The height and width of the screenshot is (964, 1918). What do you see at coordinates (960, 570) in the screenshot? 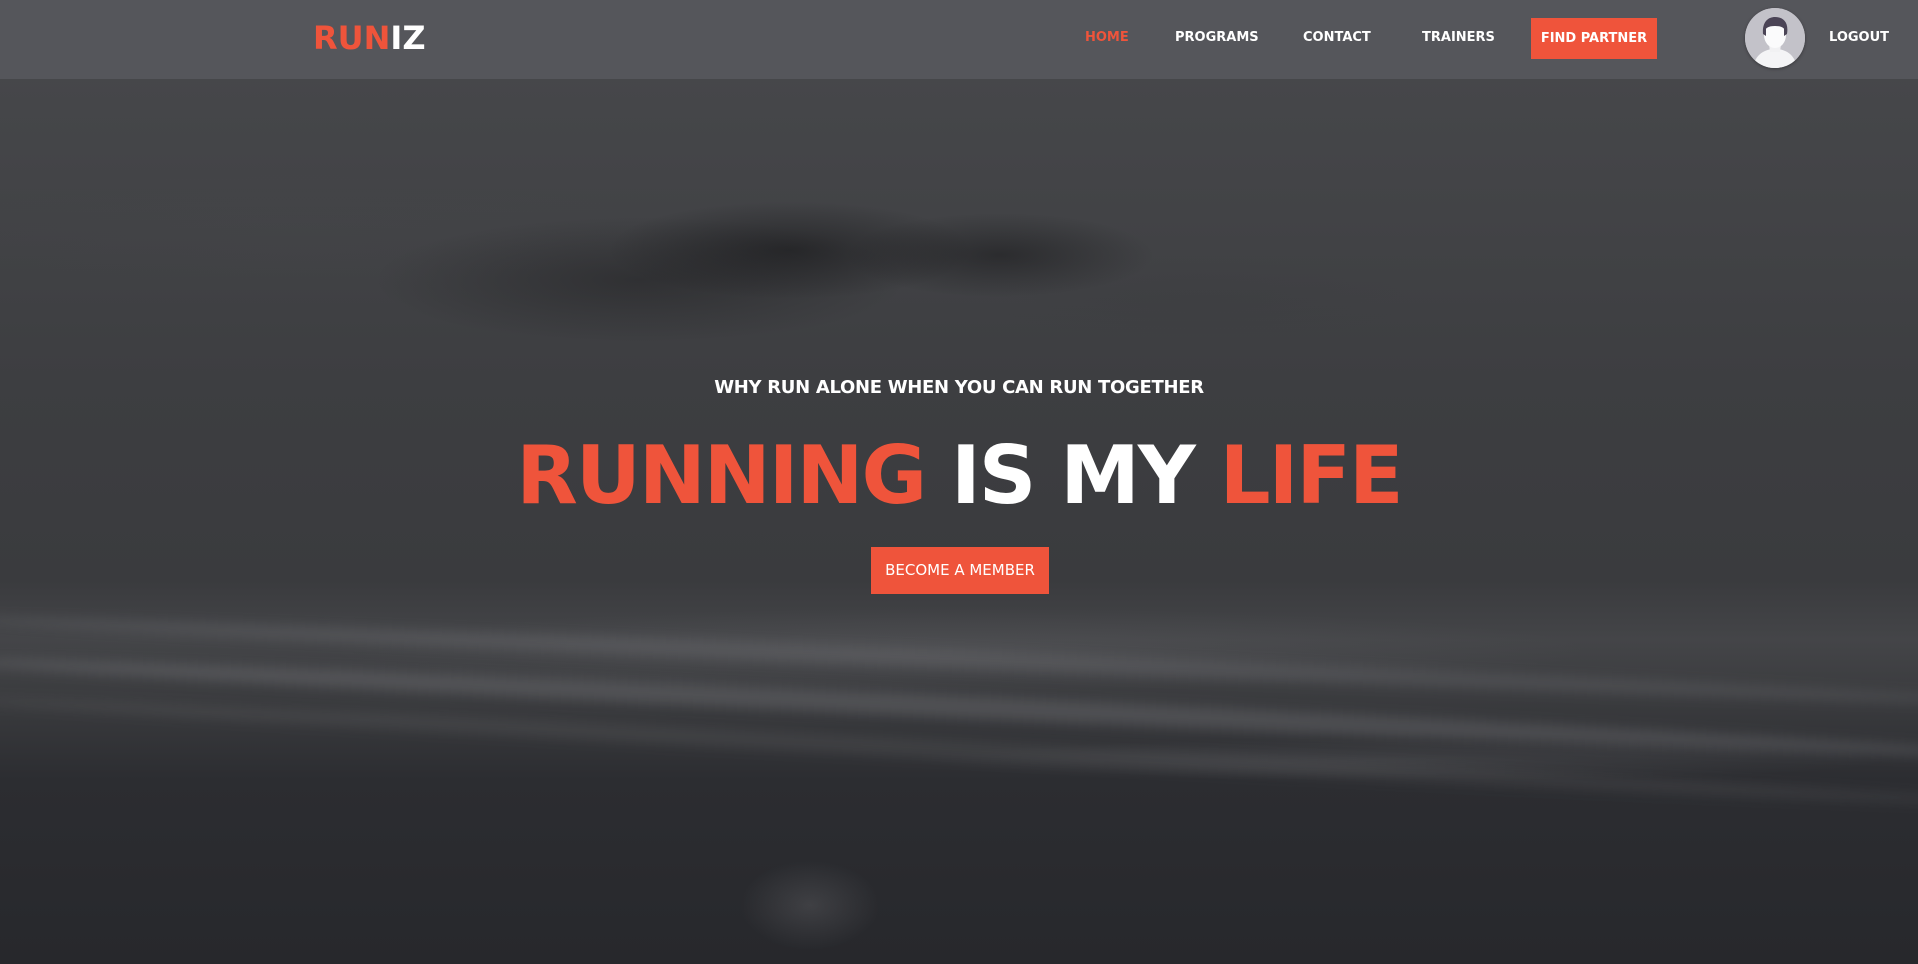
I see `become-member-button: BECOME A MEMBER` at bounding box center [960, 570].